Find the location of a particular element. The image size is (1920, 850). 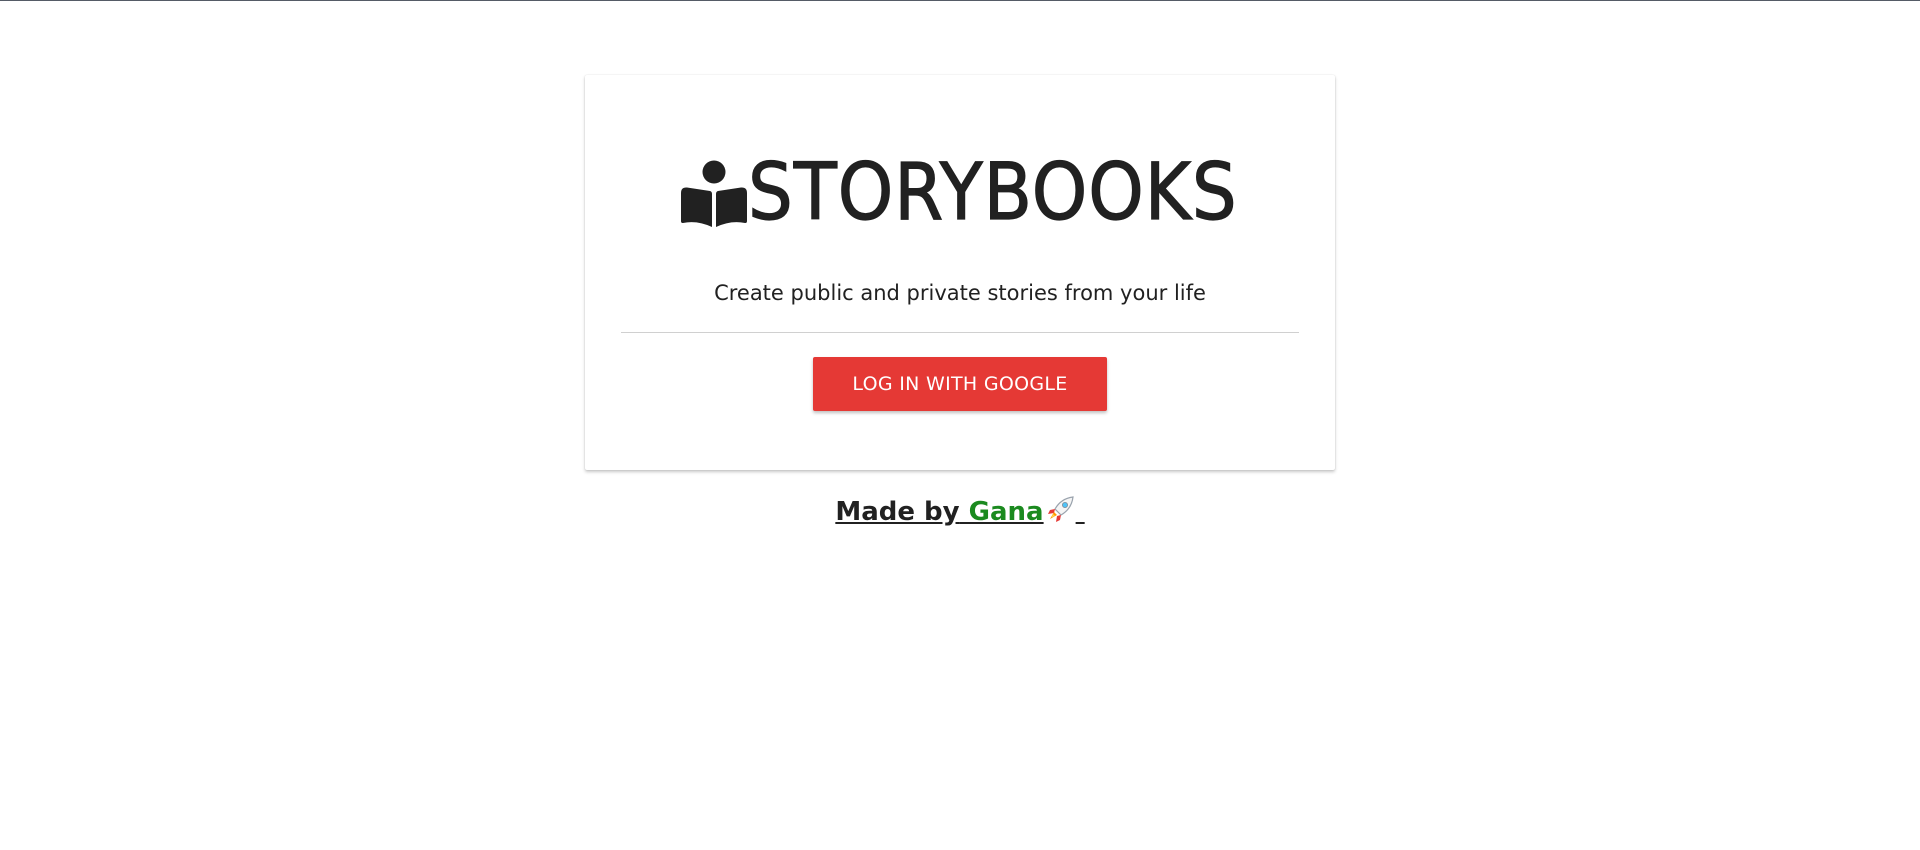

card-divider is located at coordinates (960, 332).